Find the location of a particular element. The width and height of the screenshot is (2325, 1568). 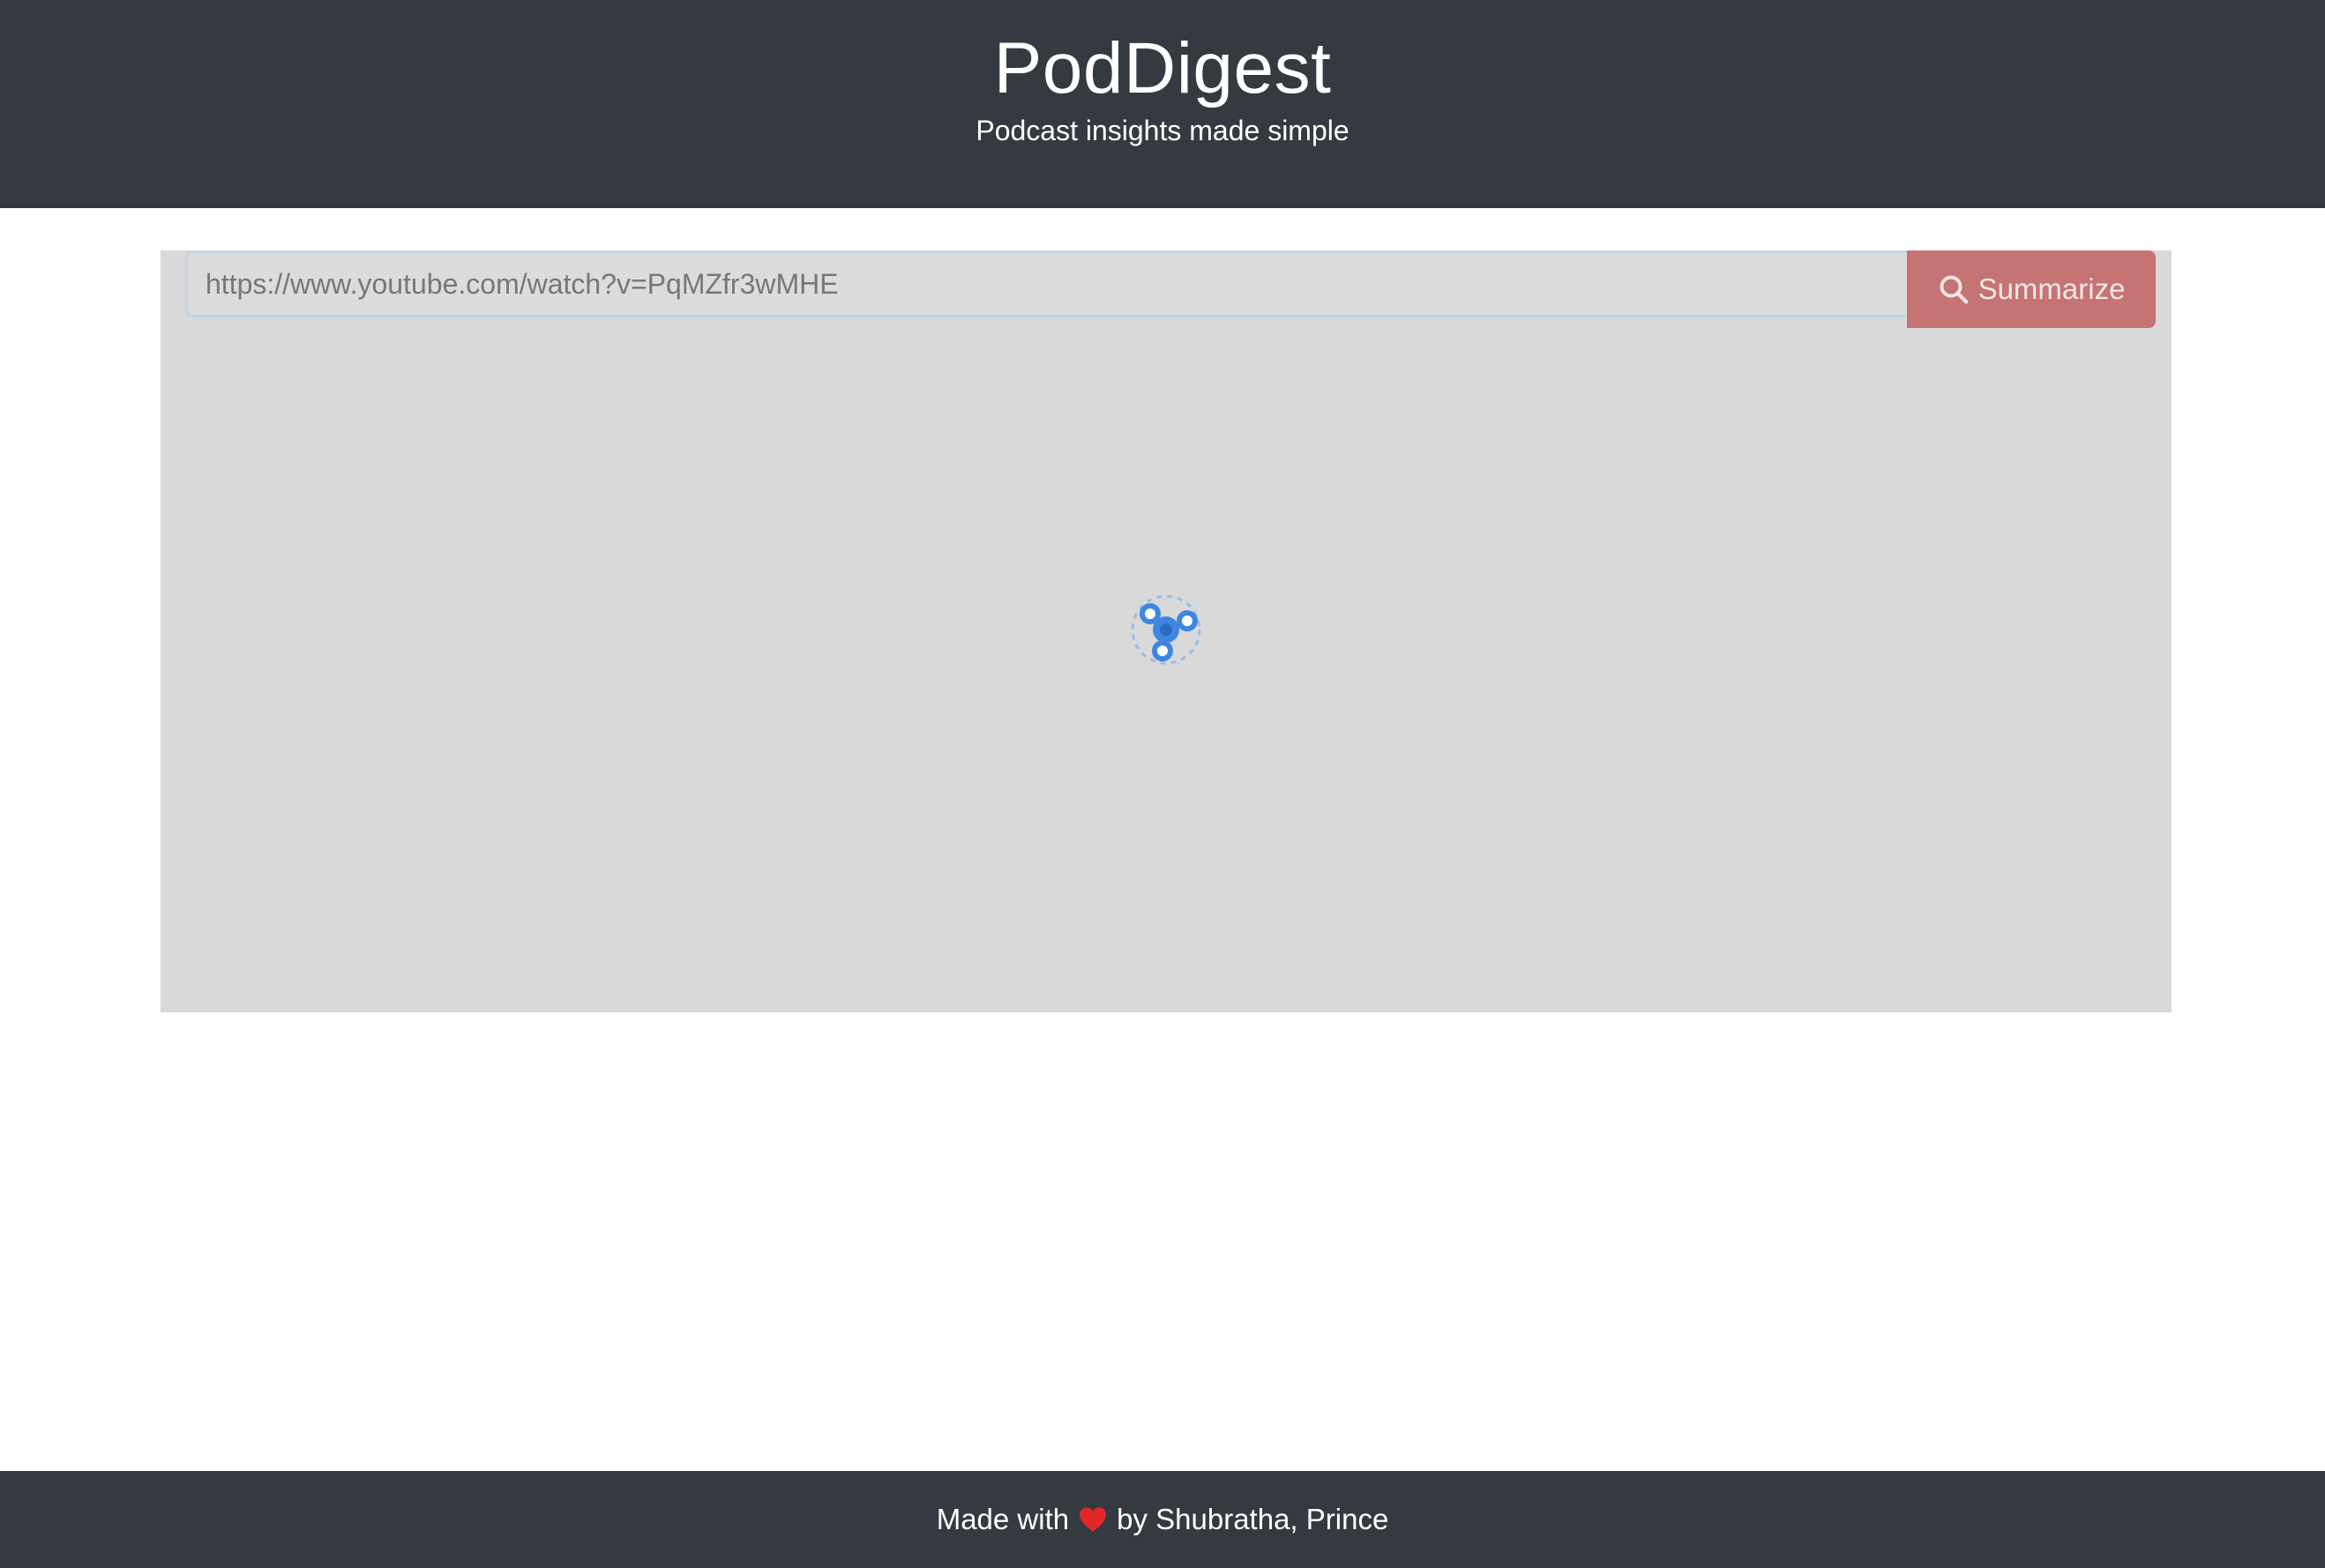

search-icon is located at coordinates (1954, 289).